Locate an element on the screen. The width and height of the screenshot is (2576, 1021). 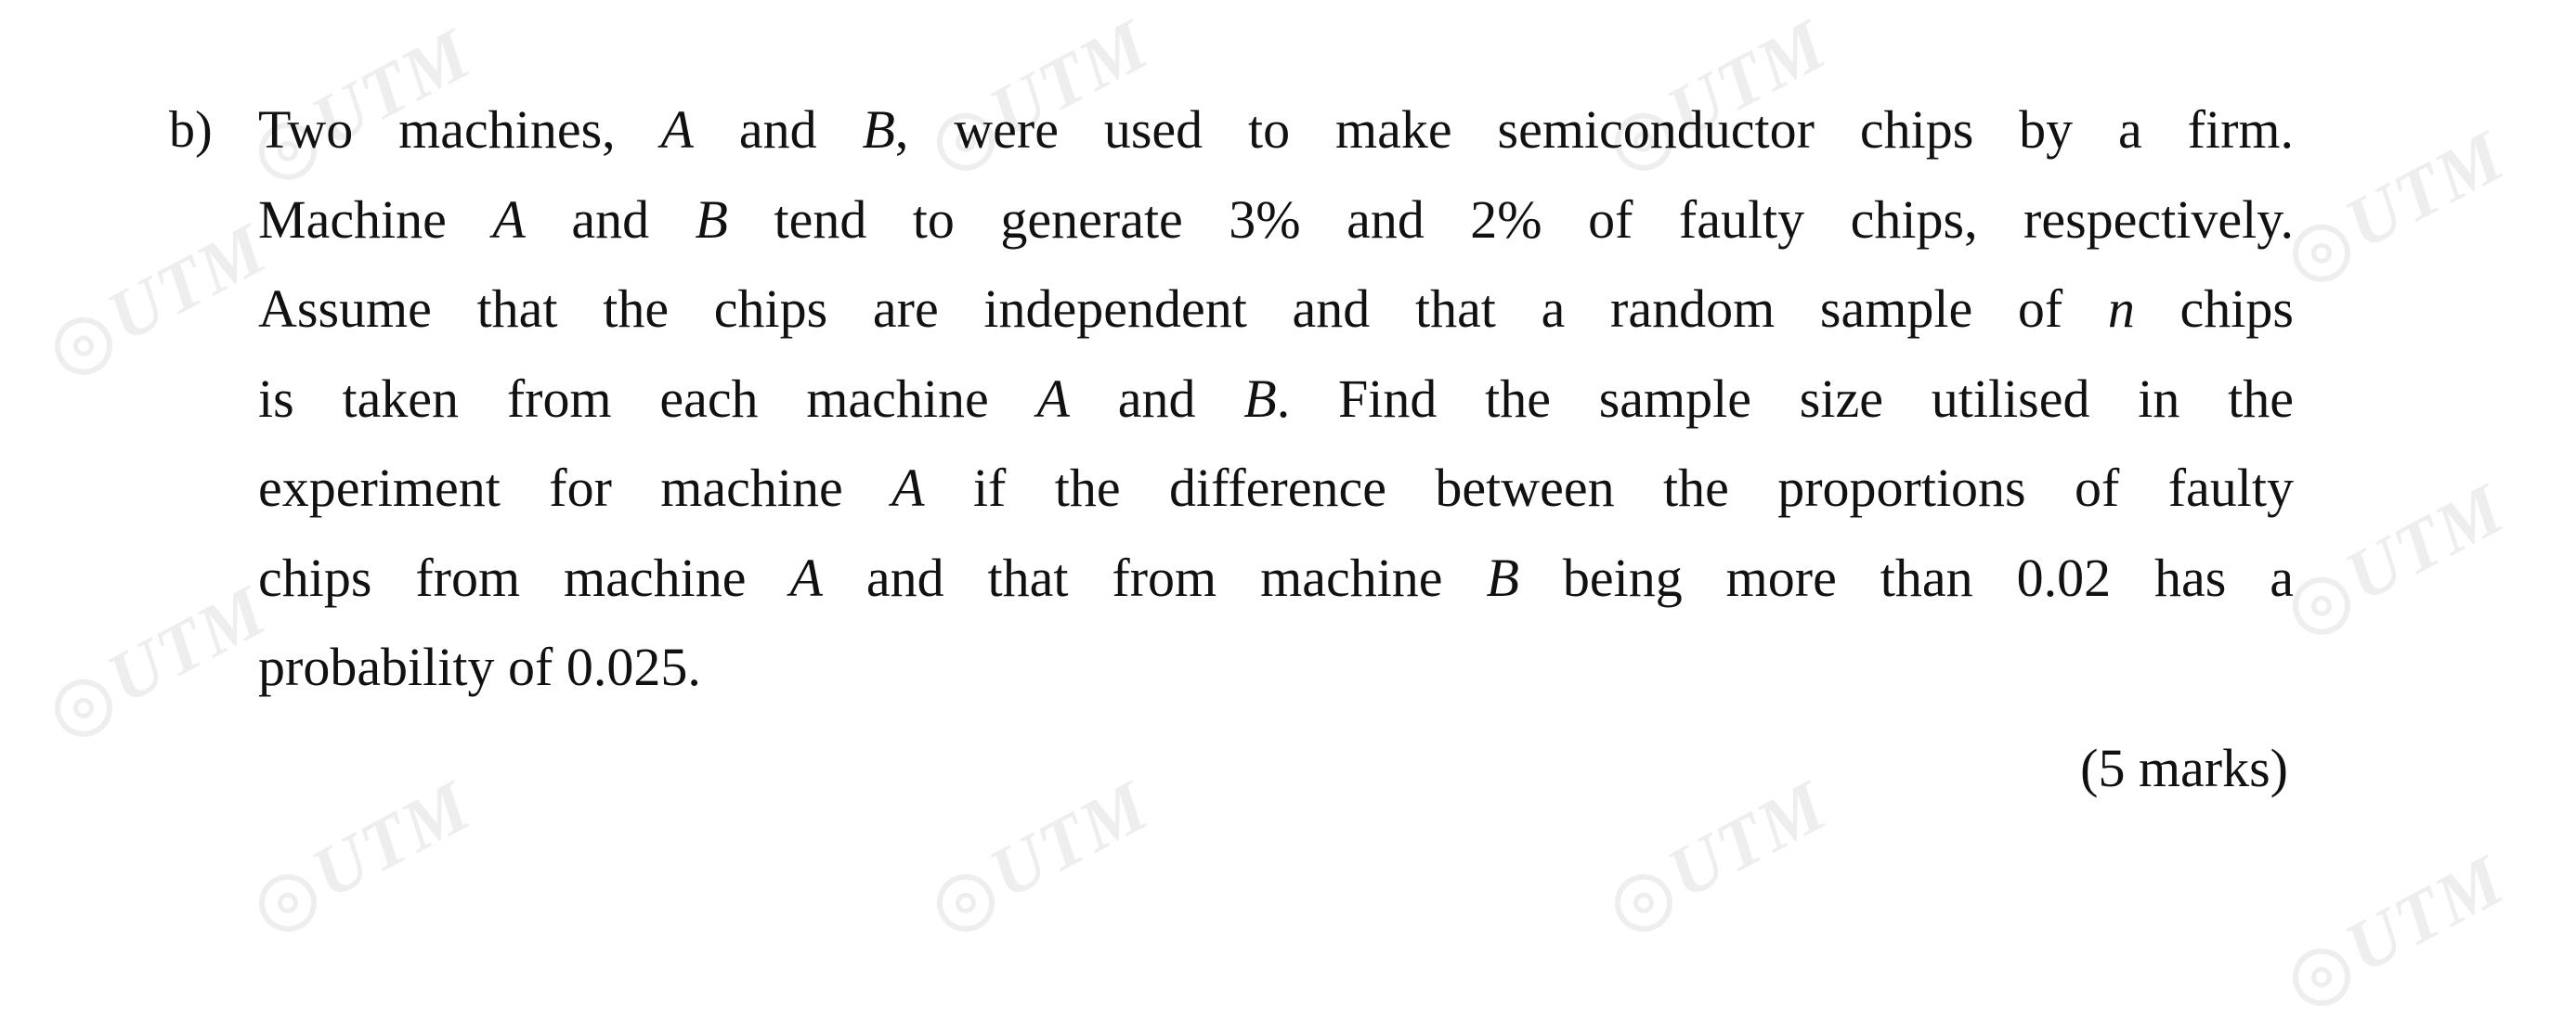
utm-seal-icon is located at coordinates (2322, 976).